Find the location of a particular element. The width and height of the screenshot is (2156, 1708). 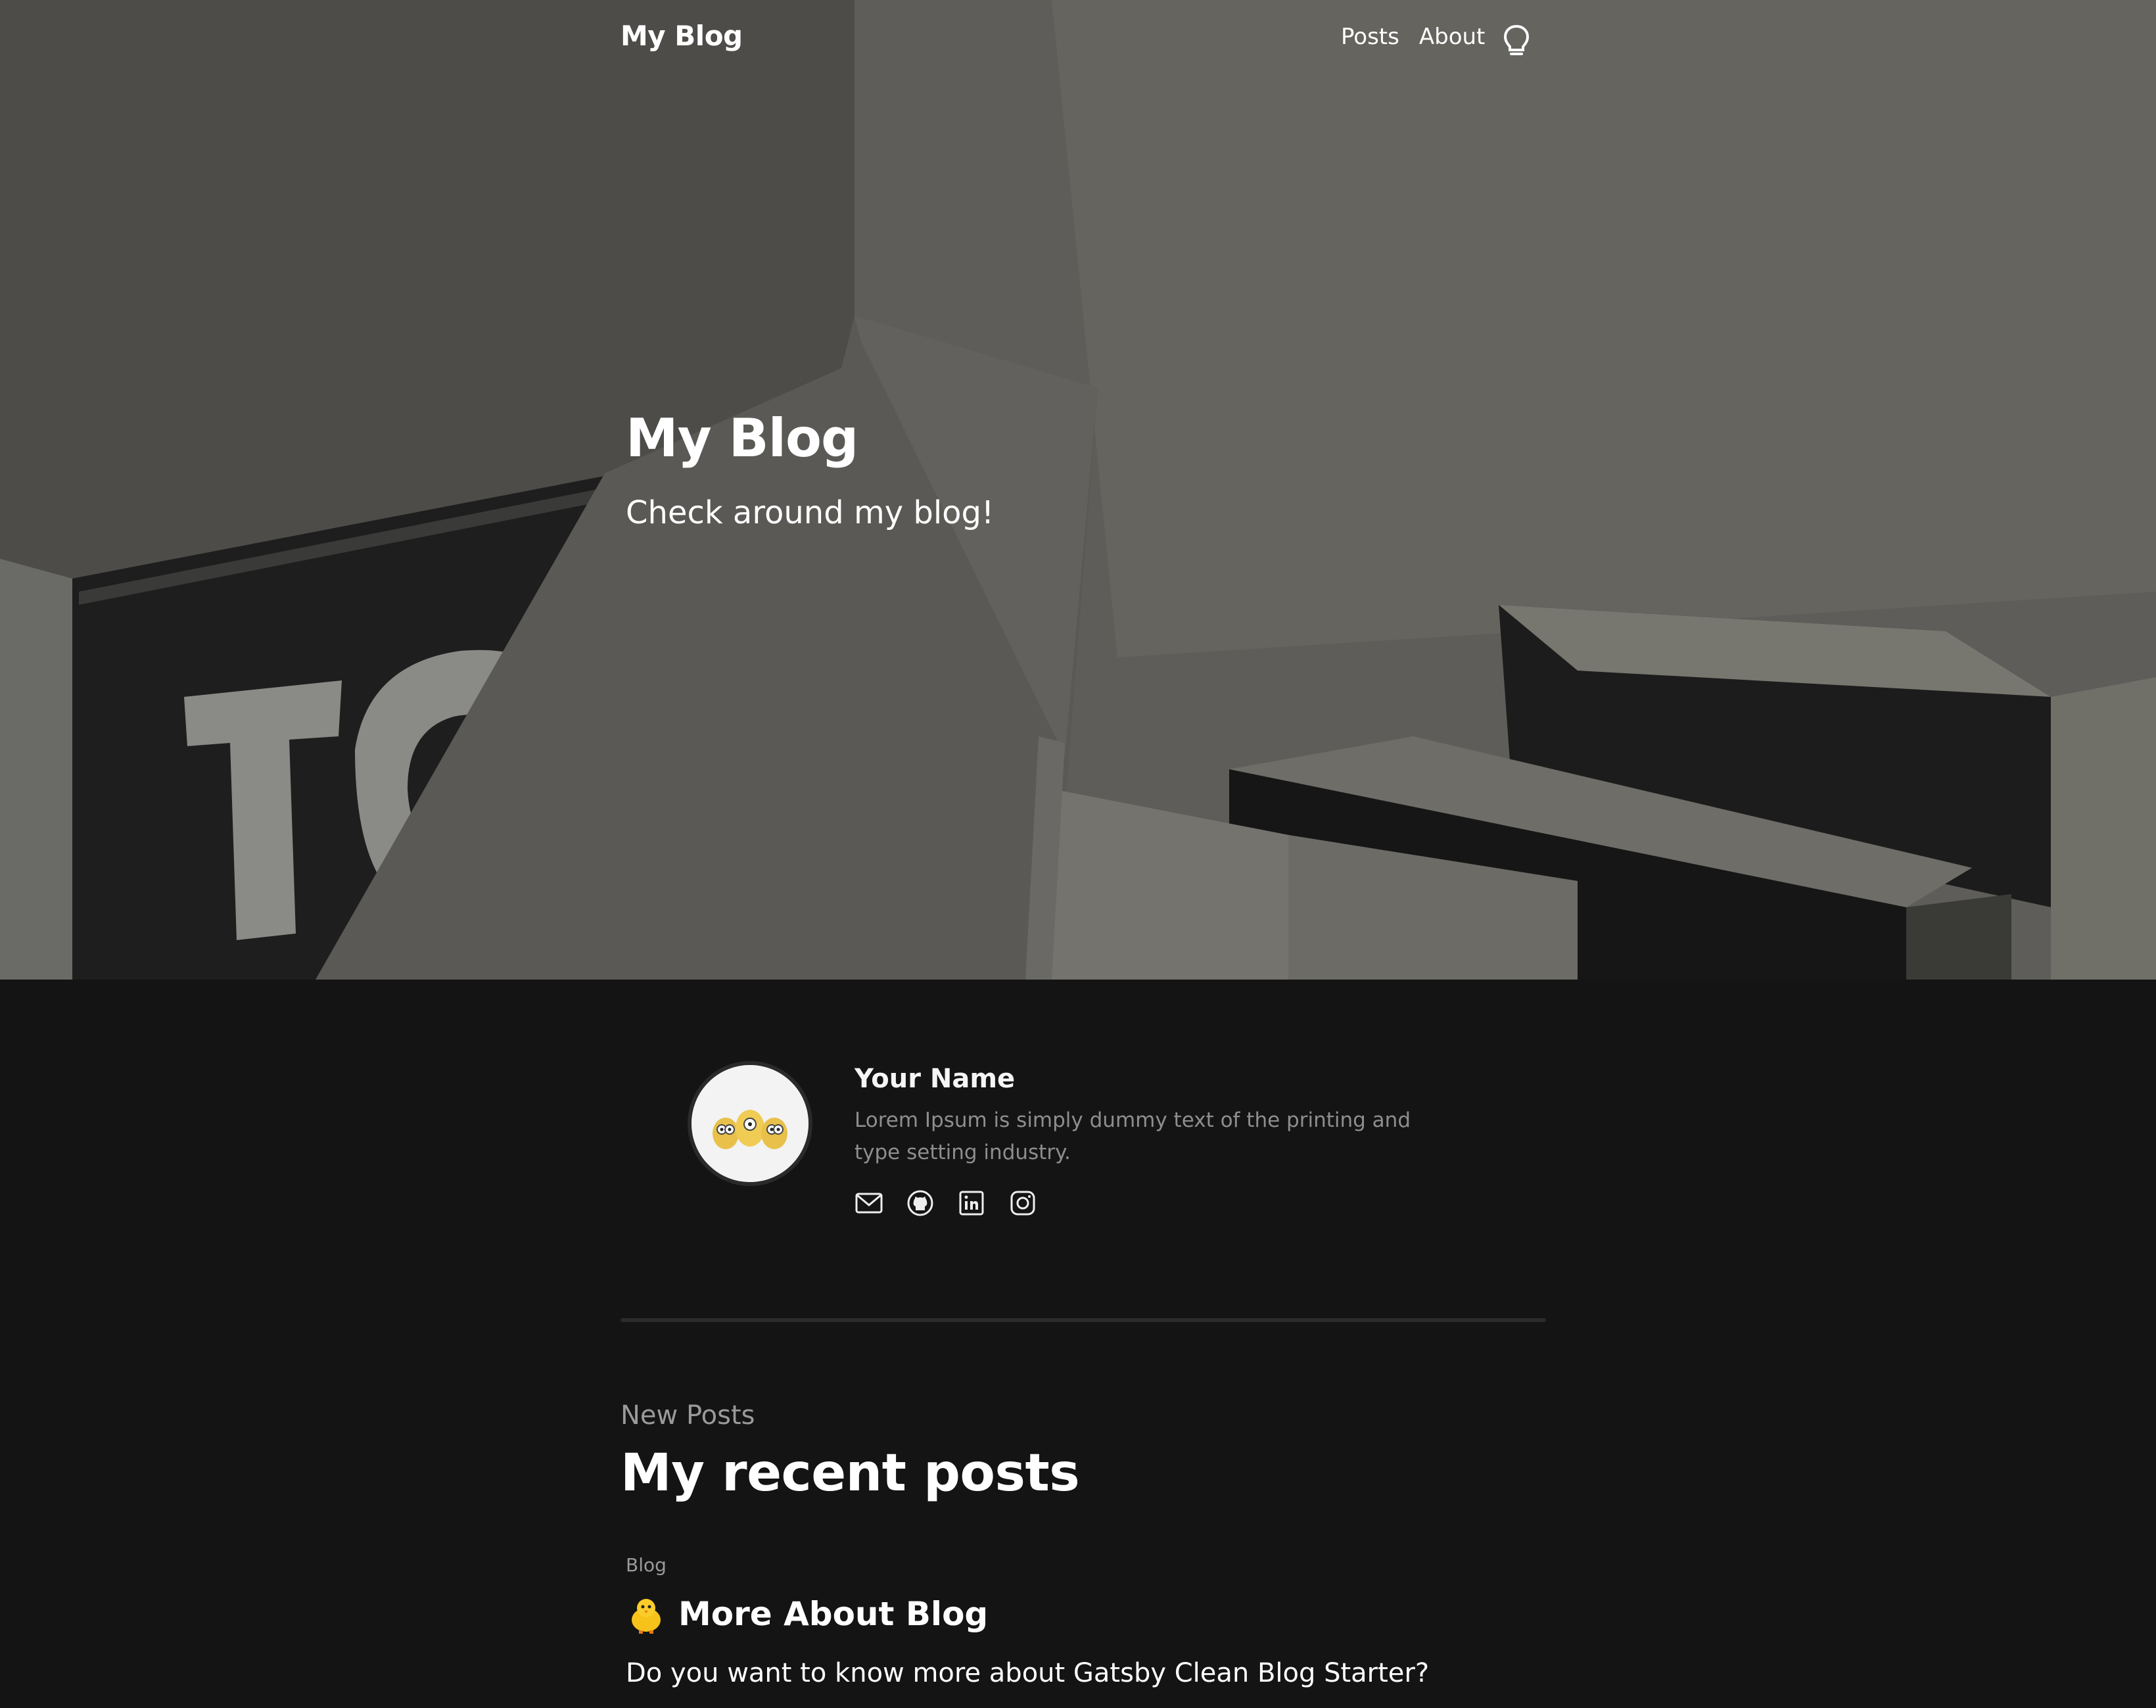

hero-subtitle: Check around my blog! is located at coordinates (811, 512).